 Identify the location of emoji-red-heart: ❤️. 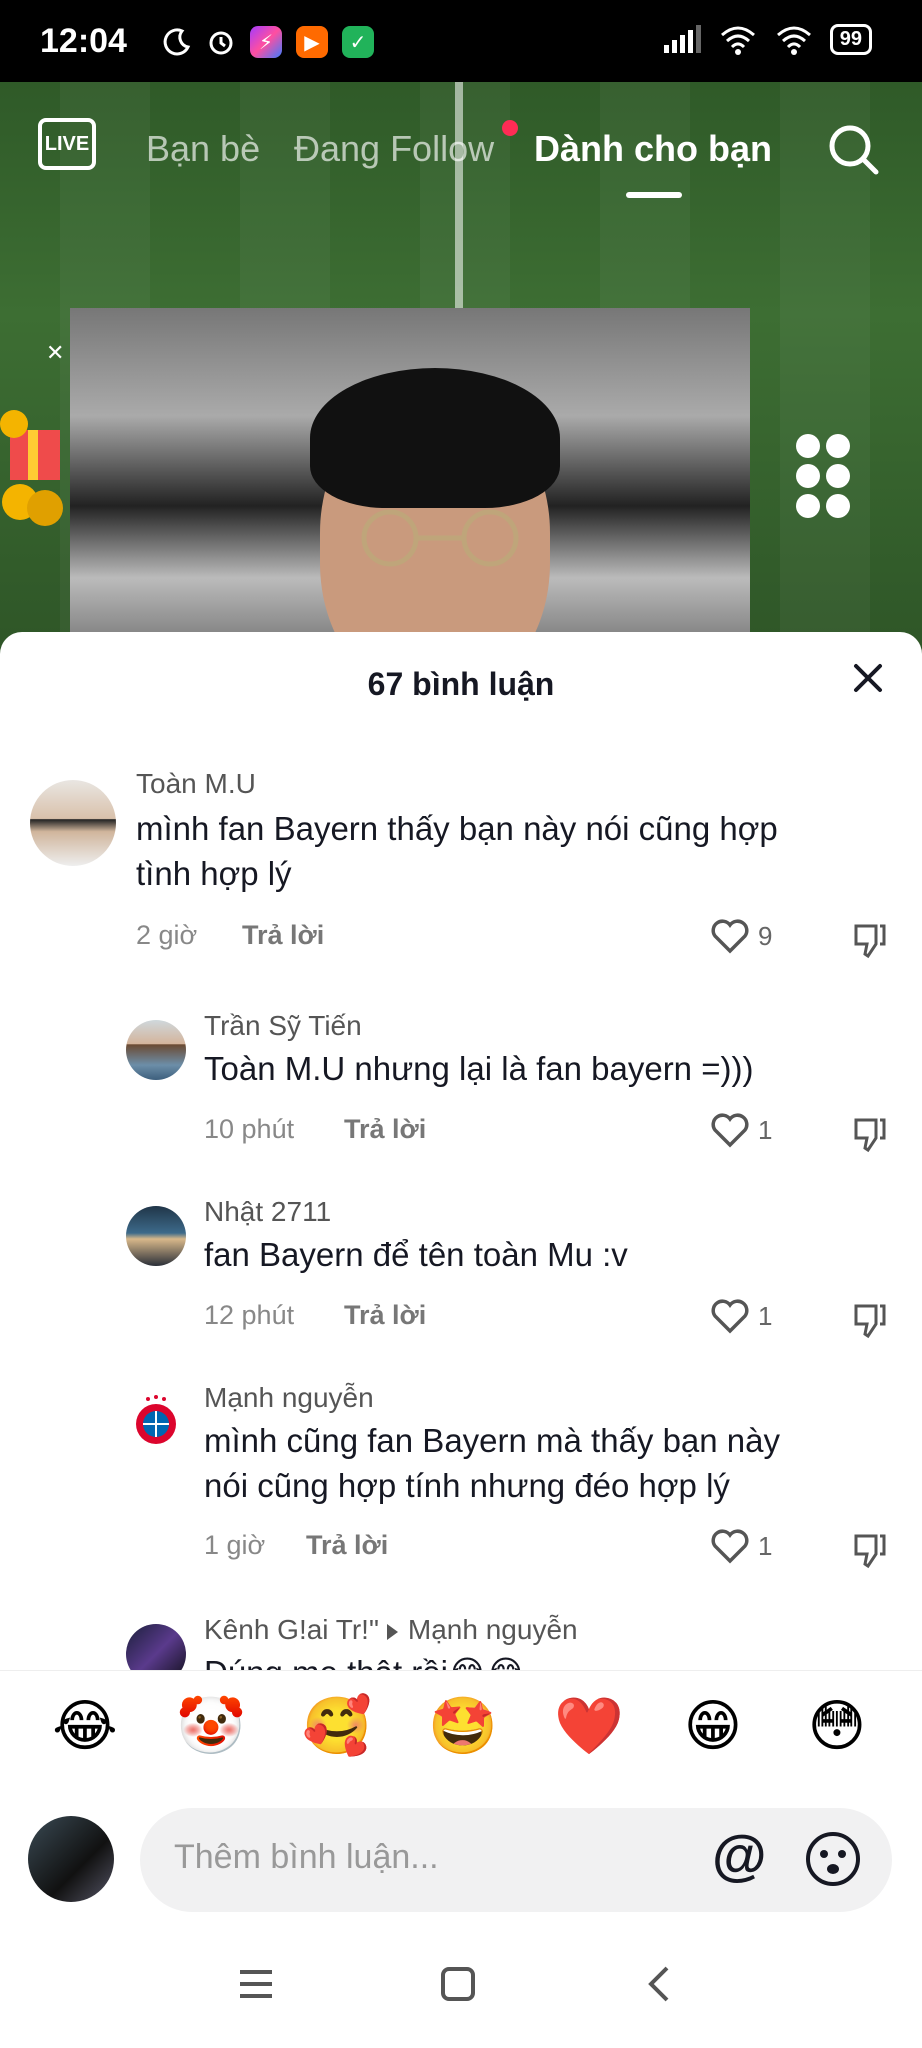
(589, 1726).